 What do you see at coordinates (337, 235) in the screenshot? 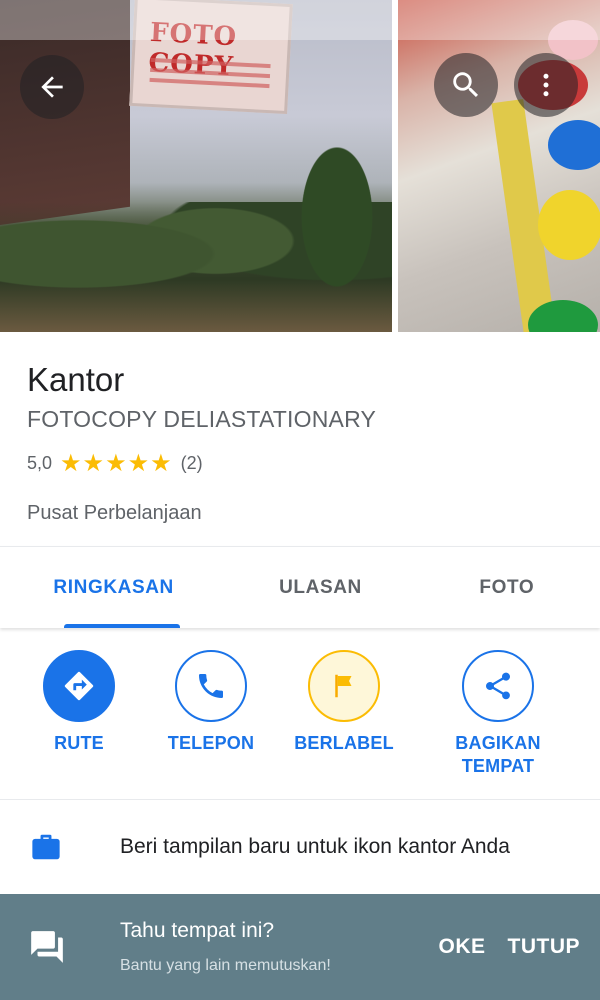
I see `photo-hedge` at bounding box center [337, 235].